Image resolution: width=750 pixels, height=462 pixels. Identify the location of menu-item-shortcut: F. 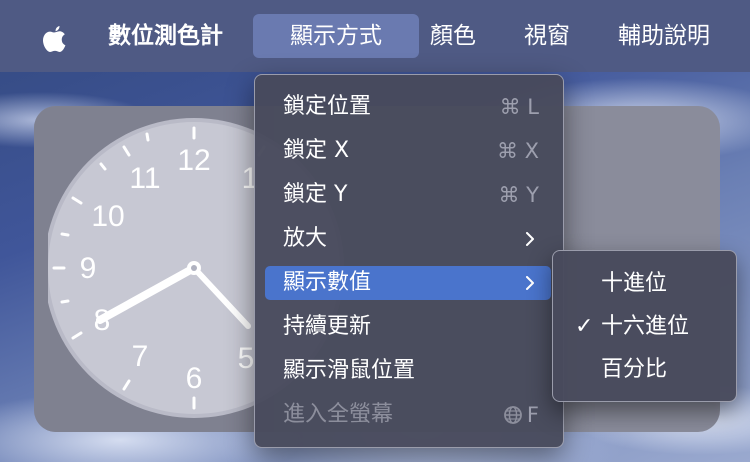
(532, 415).